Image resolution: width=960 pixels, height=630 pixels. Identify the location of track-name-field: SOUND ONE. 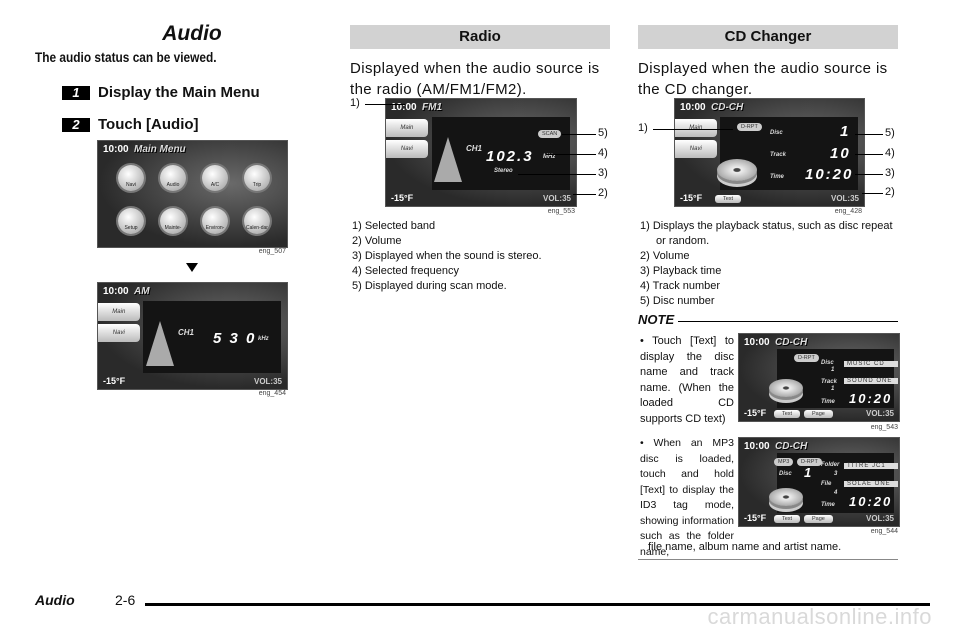
(871, 381).